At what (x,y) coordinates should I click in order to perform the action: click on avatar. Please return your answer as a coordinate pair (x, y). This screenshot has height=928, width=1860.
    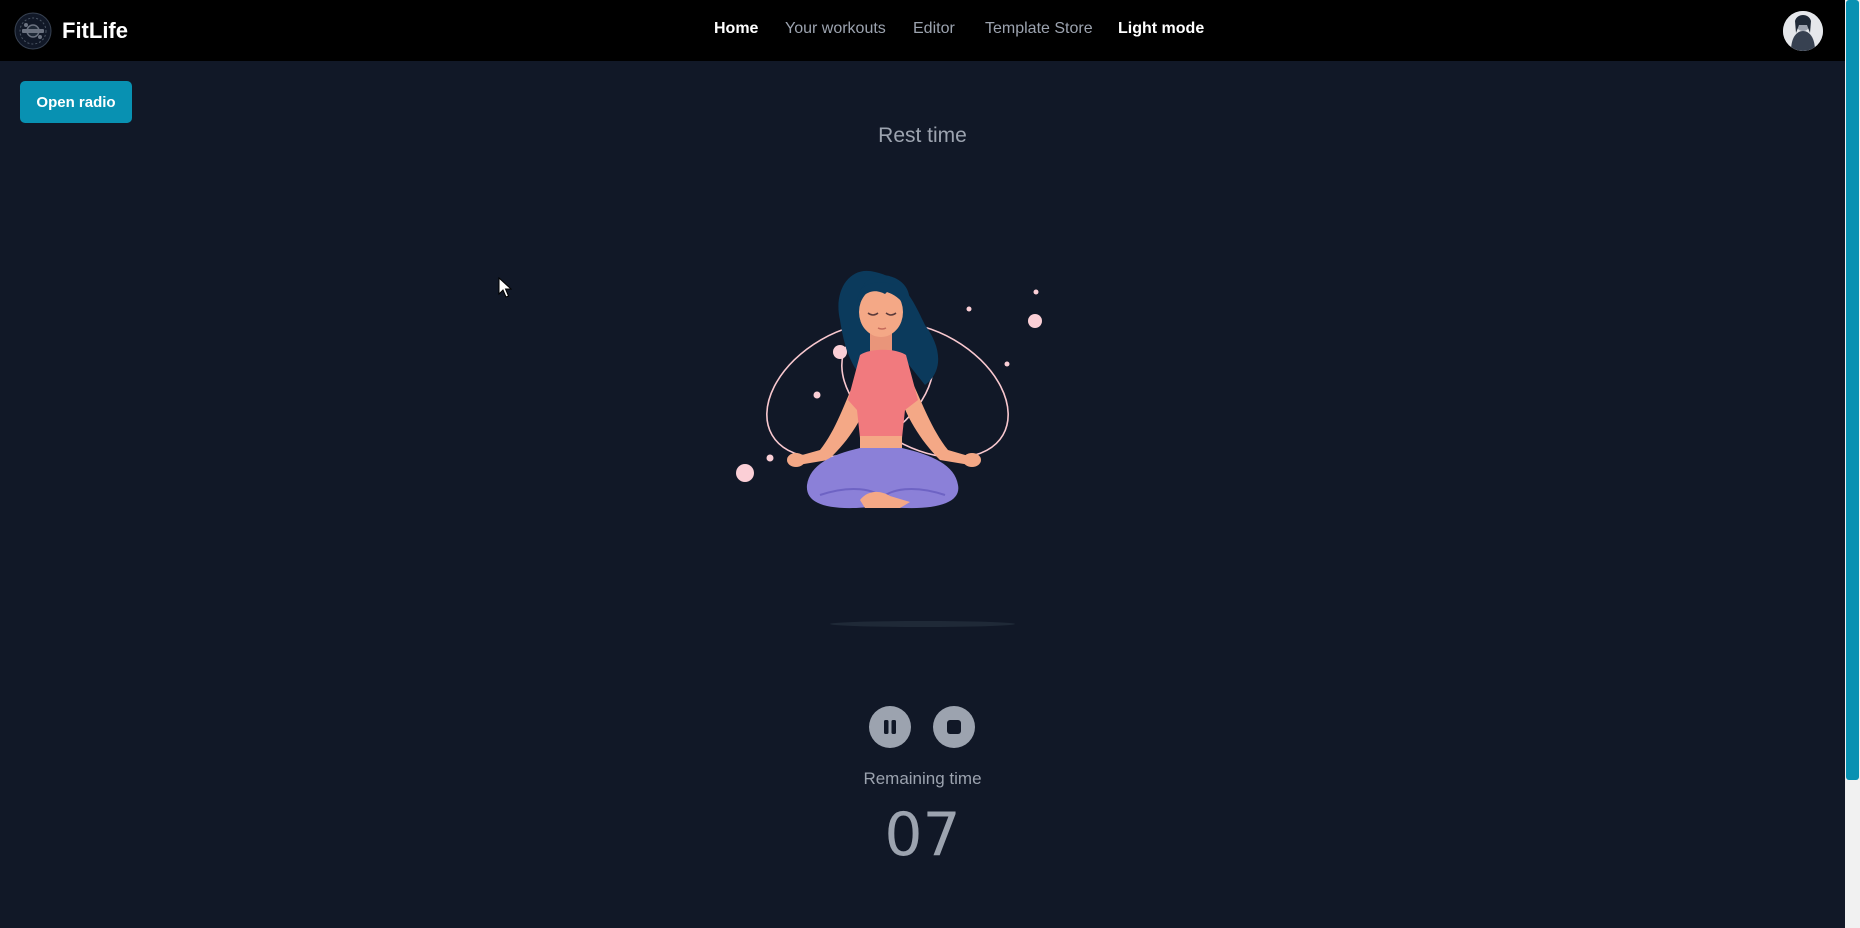
    Looking at the image, I should click on (1803, 31).